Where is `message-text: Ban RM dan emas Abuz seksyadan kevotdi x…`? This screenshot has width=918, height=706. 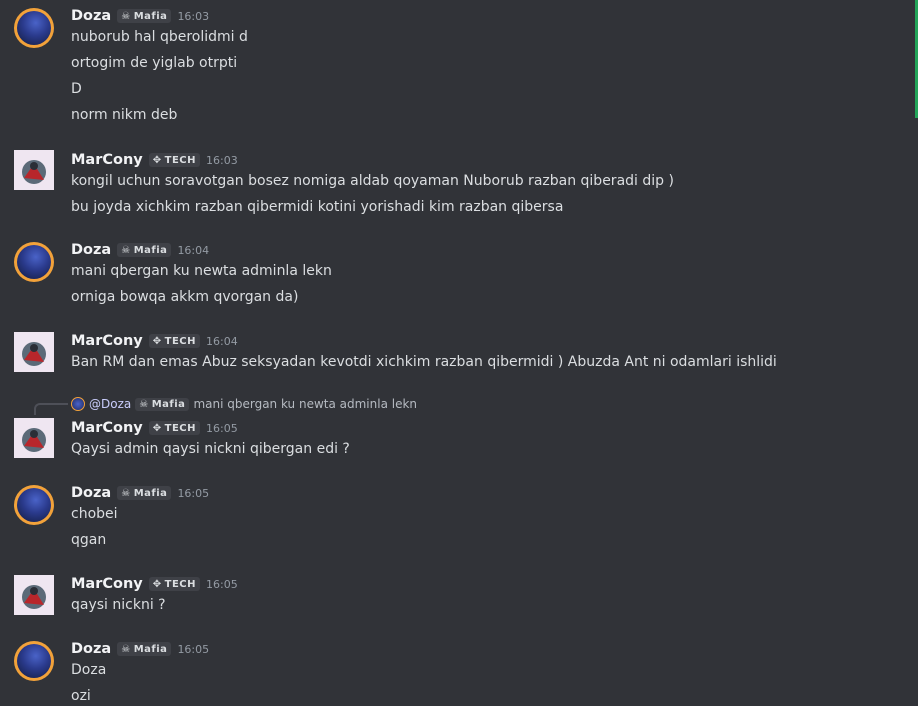
message-text: Ban RM dan emas Abuz seksyadan kevotdi x… is located at coordinates (424, 362).